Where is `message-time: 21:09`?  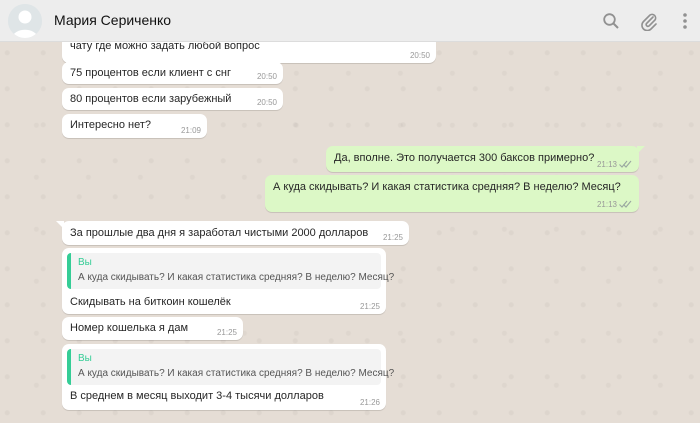 message-time: 21:09 is located at coordinates (190, 130).